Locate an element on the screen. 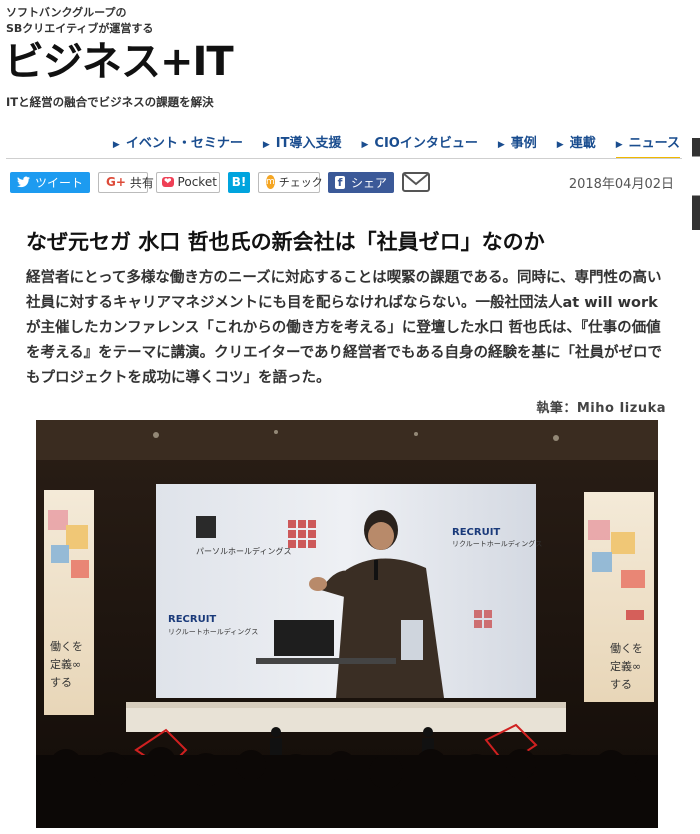 The height and width of the screenshot is (834, 700). nav-item-series: ▶ 連載 is located at coordinates (576, 145).